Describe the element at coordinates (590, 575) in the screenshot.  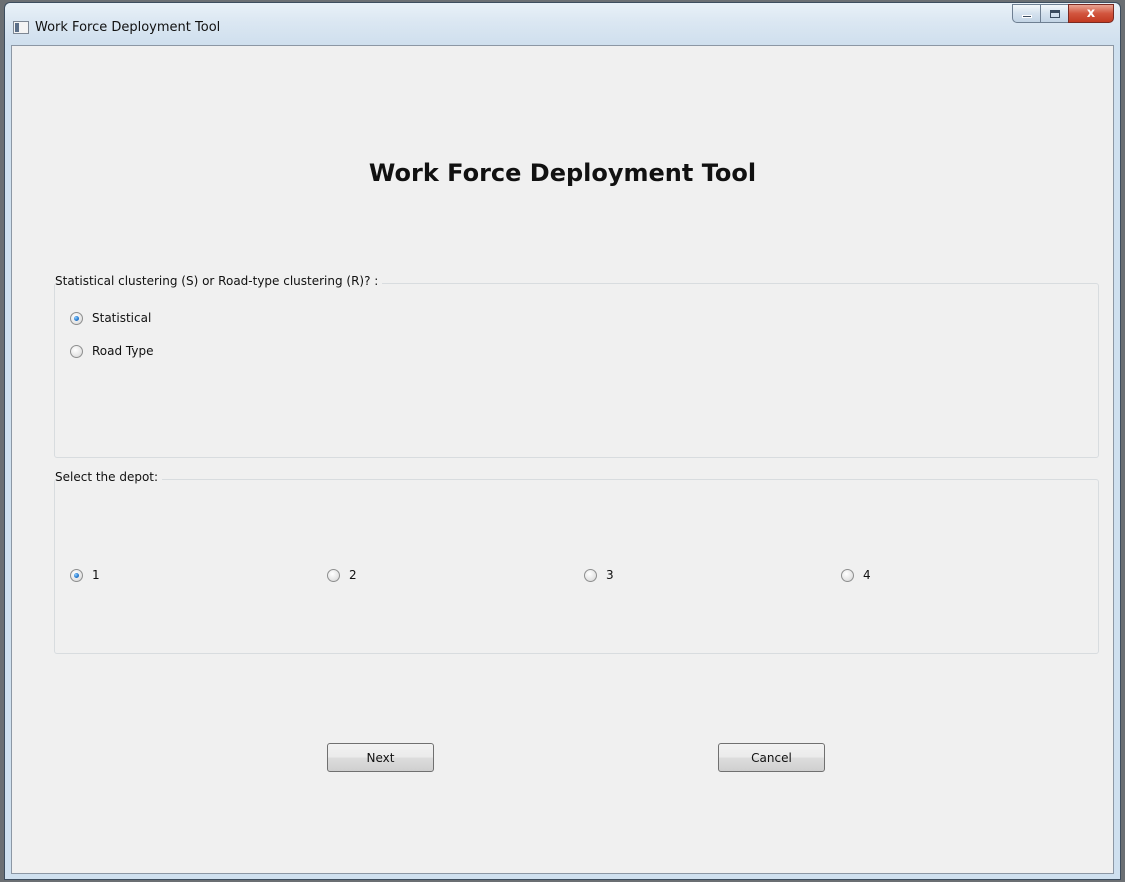
I see `radio-depot-3-button` at that location.